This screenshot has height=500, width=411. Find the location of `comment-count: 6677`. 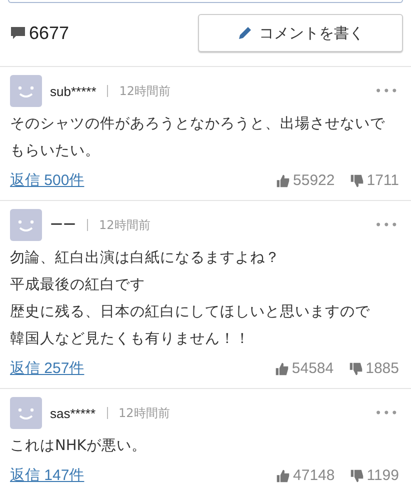

comment-count: 6677 is located at coordinates (49, 33).